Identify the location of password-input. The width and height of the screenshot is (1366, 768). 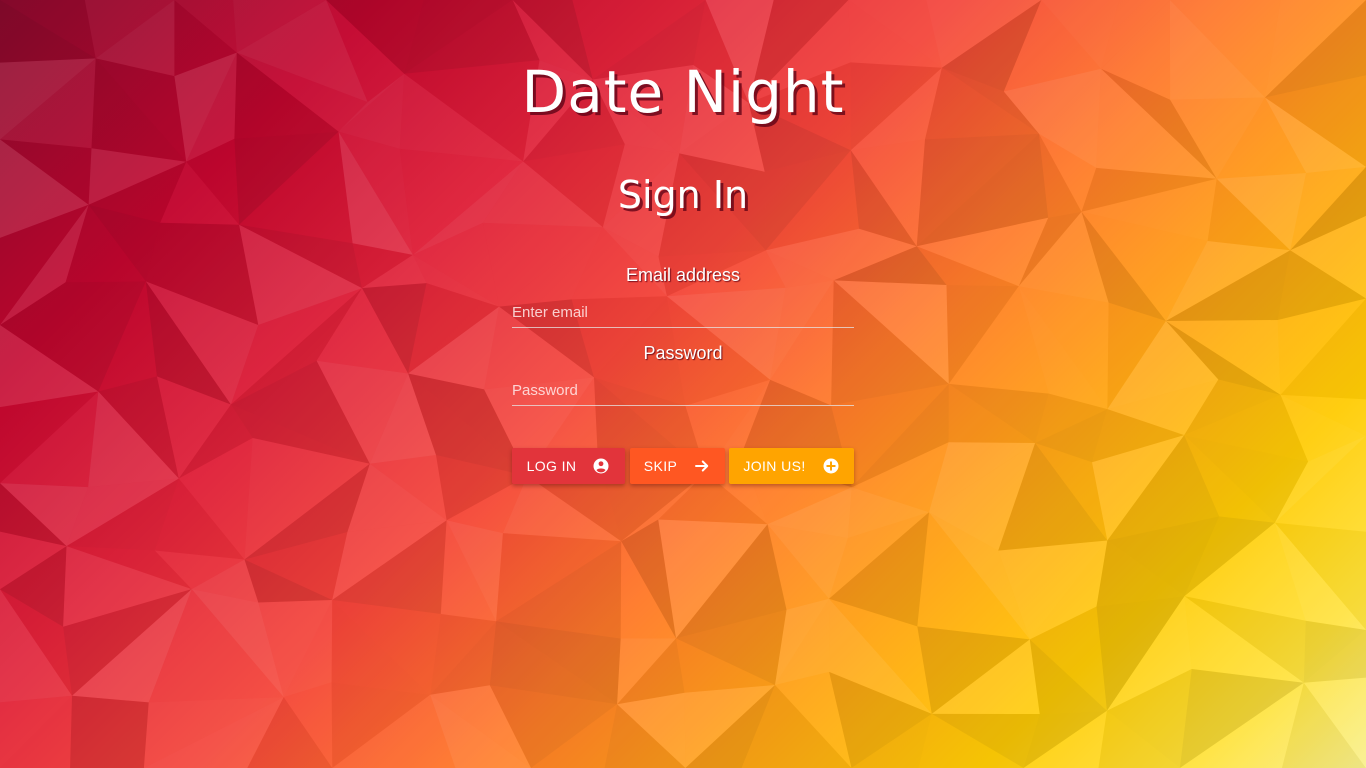
(683, 391).